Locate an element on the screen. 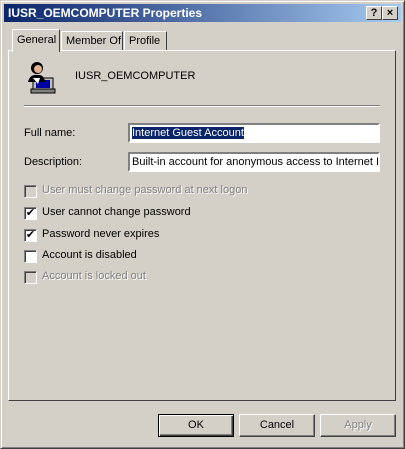  tab-general: General is located at coordinates (36, 40).